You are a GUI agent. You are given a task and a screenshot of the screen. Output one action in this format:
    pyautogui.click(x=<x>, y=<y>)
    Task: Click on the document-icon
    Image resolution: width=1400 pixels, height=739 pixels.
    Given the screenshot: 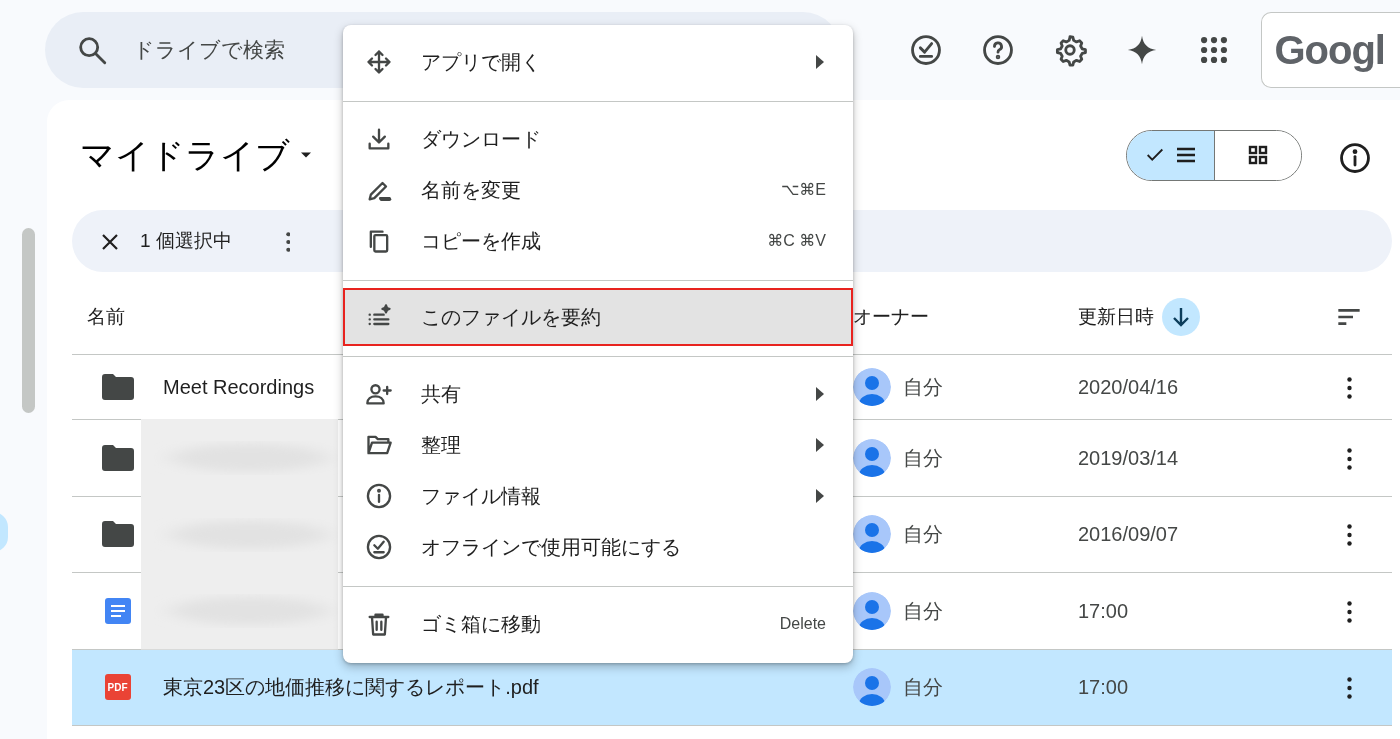 What is the action you would take?
    pyautogui.click(x=117, y=610)
    